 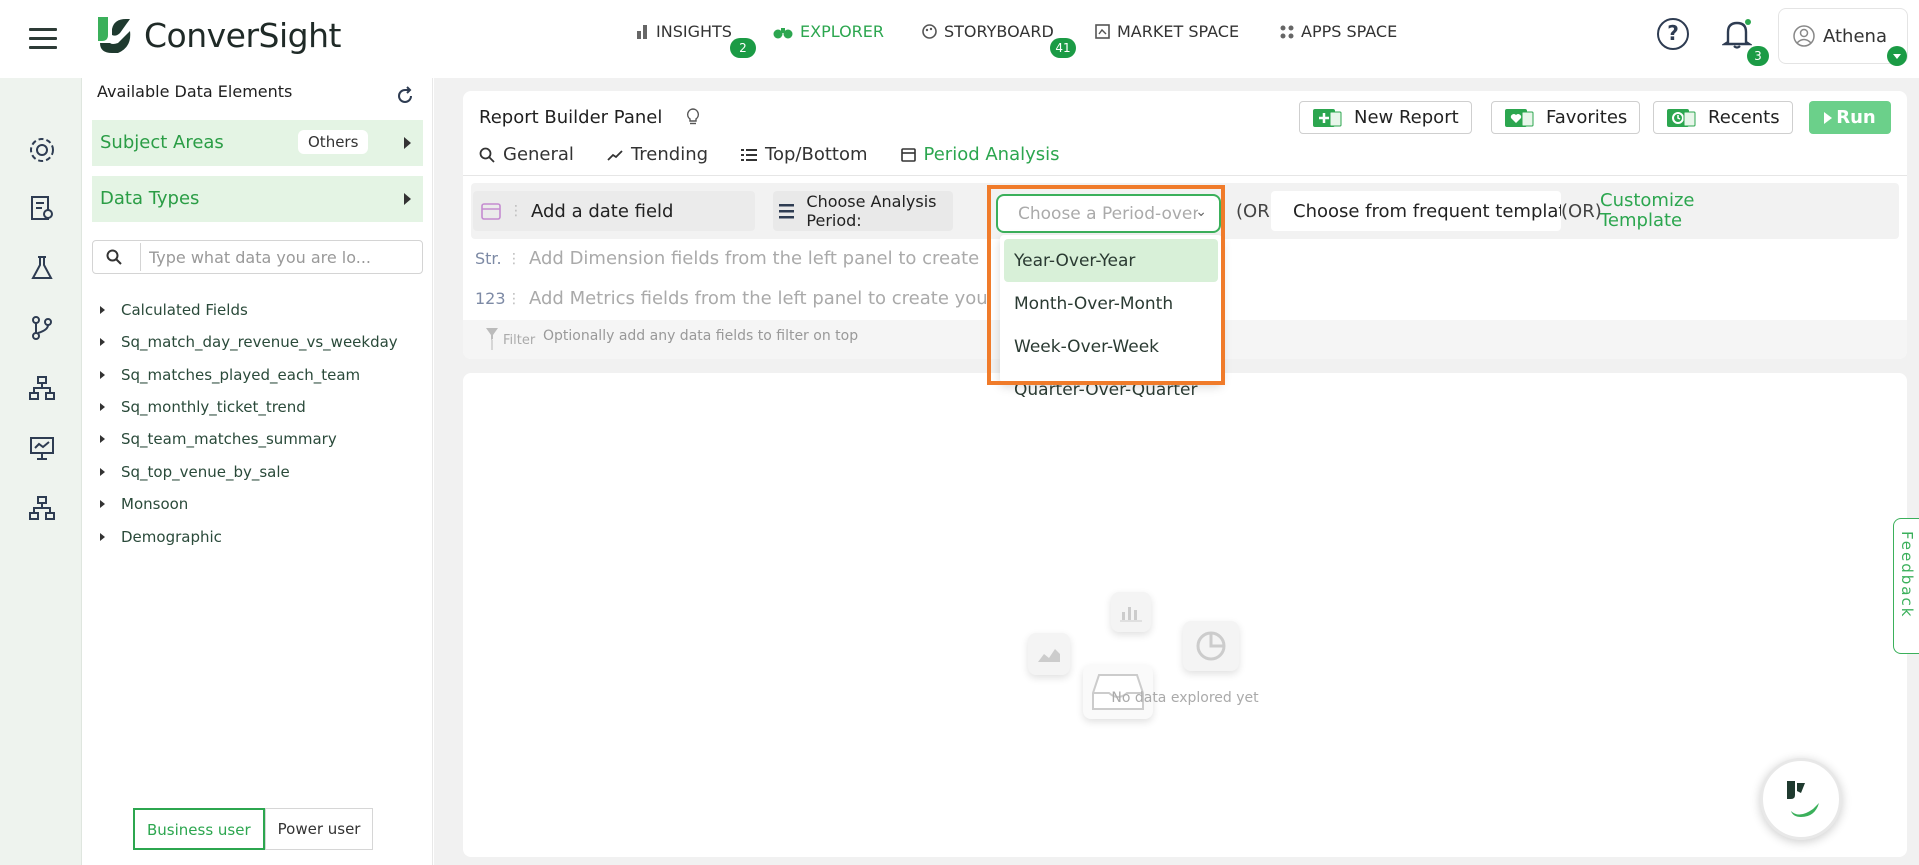 What do you see at coordinates (199, 829) in the screenshot?
I see `business-user-button: Business user` at bounding box center [199, 829].